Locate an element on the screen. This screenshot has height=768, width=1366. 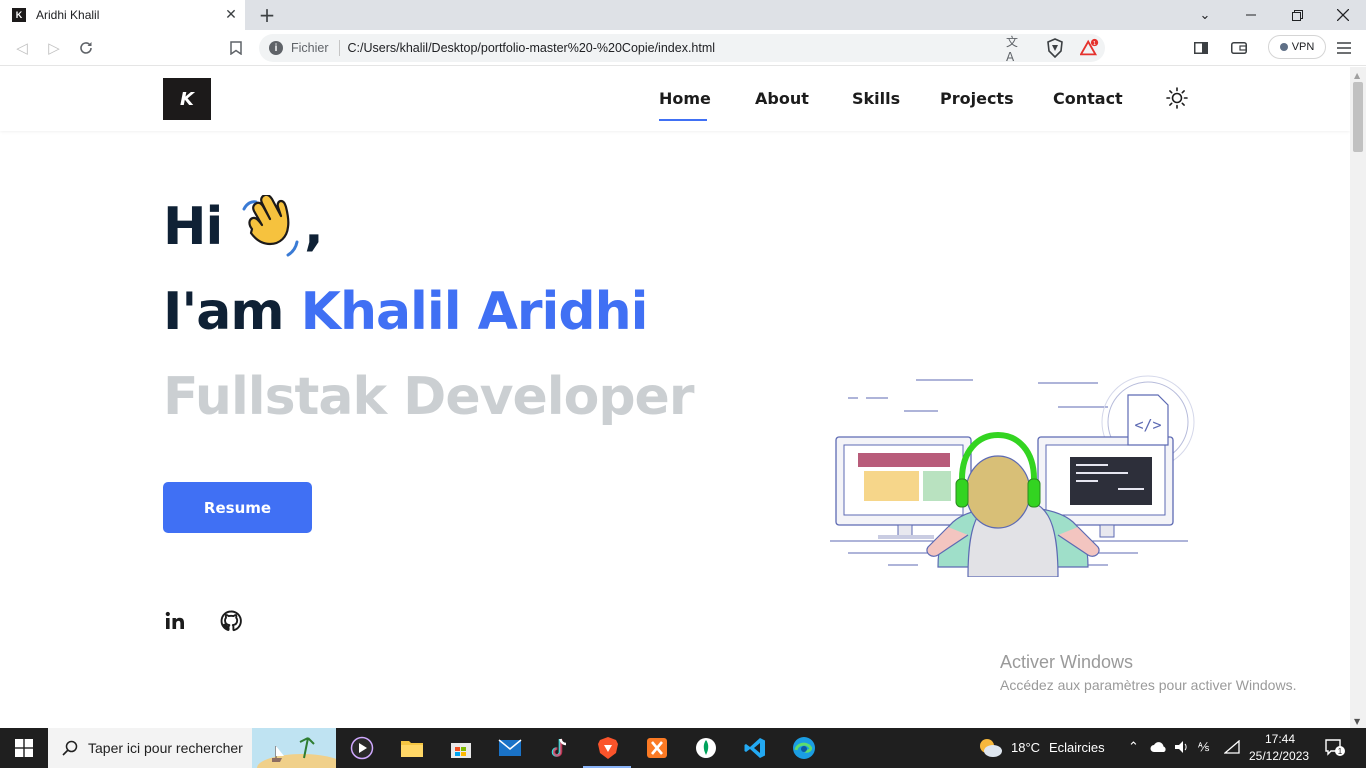
nav-contact: Contact is located at coordinates (1088, 98).